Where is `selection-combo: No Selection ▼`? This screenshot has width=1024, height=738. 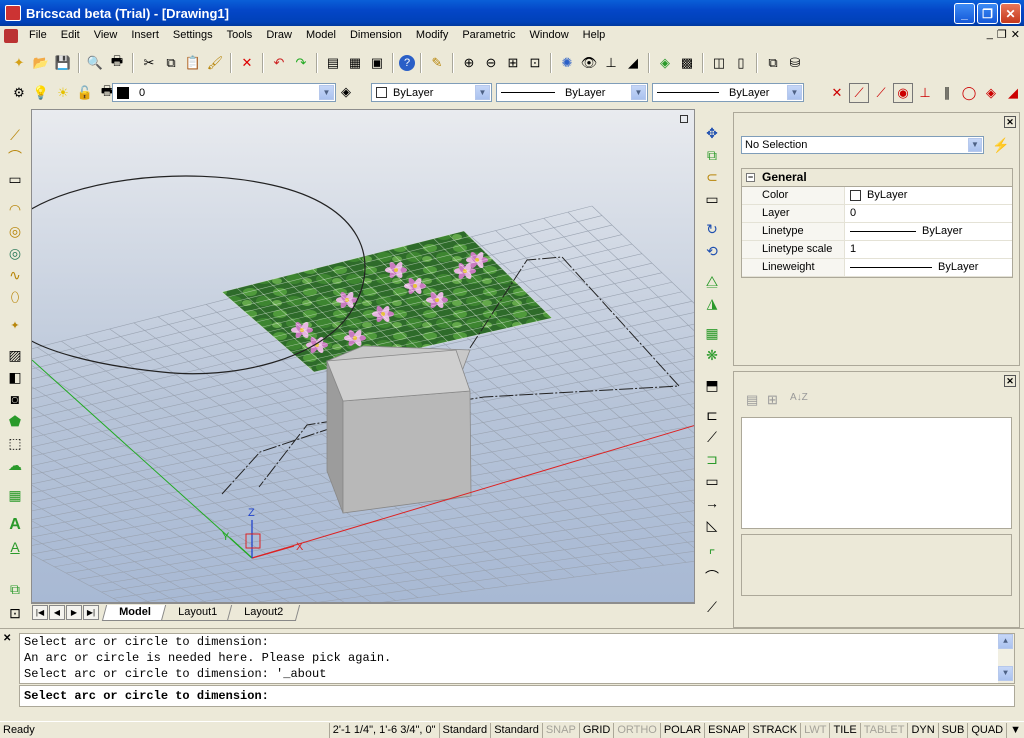 selection-combo: No Selection ▼ is located at coordinates (862, 145).